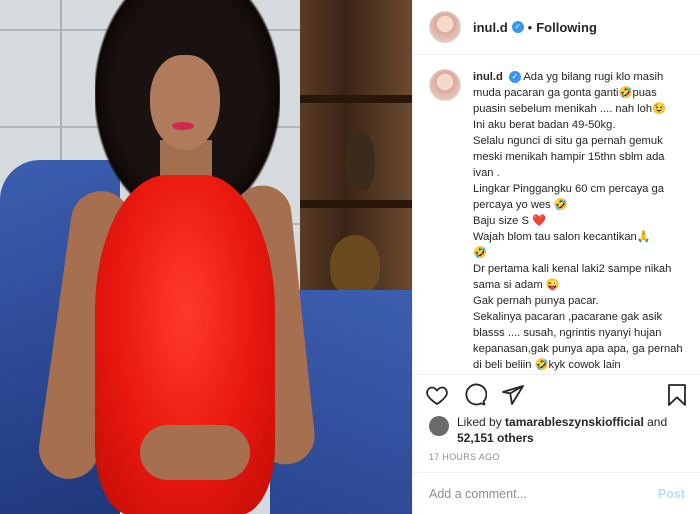  What do you see at coordinates (439, 426) in the screenshot?
I see `liker-avatar` at bounding box center [439, 426].